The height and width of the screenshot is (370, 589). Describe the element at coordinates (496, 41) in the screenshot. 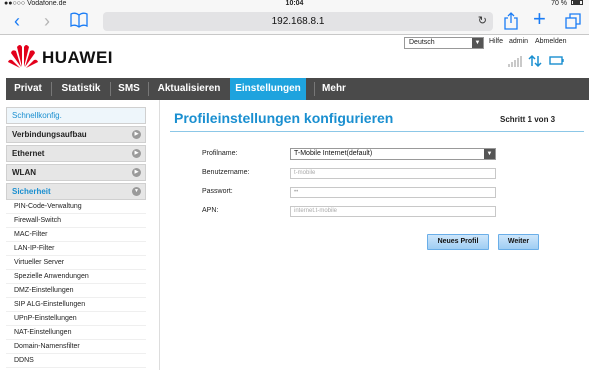

I see `help-link: Hilfe` at that location.